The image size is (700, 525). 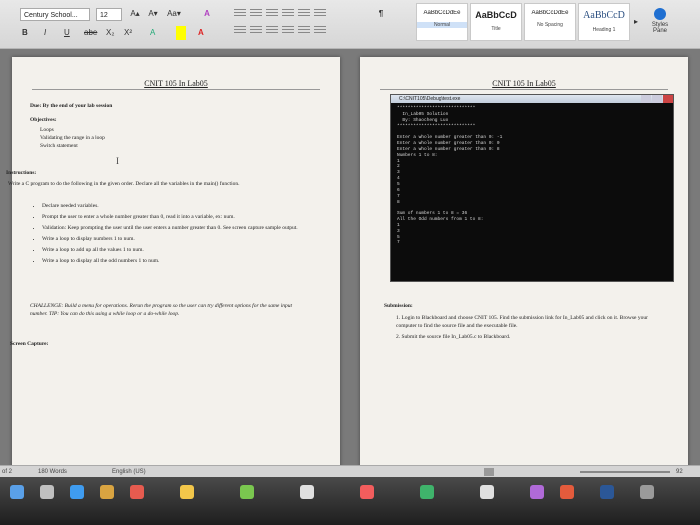 What do you see at coordinates (489, 472) in the screenshot?
I see `print-layout-icon` at bounding box center [489, 472].